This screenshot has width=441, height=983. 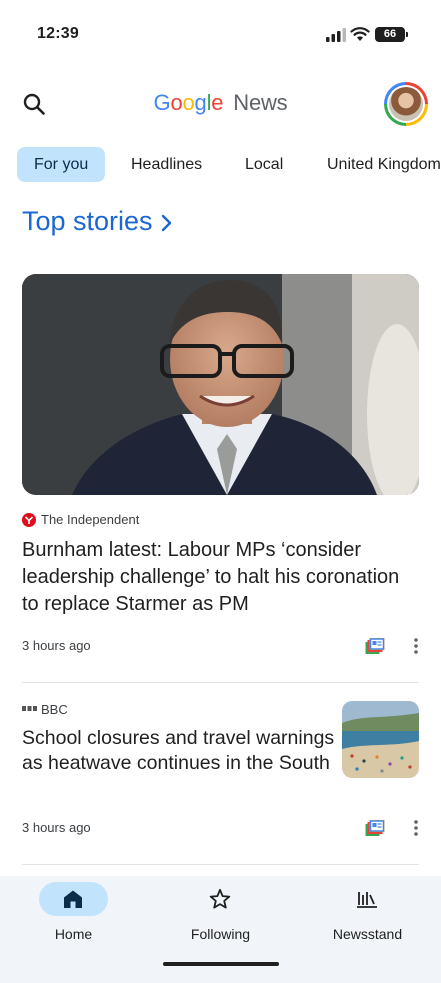 What do you see at coordinates (73, 899) in the screenshot?
I see `home-icon` at bounding box center [73, 899].